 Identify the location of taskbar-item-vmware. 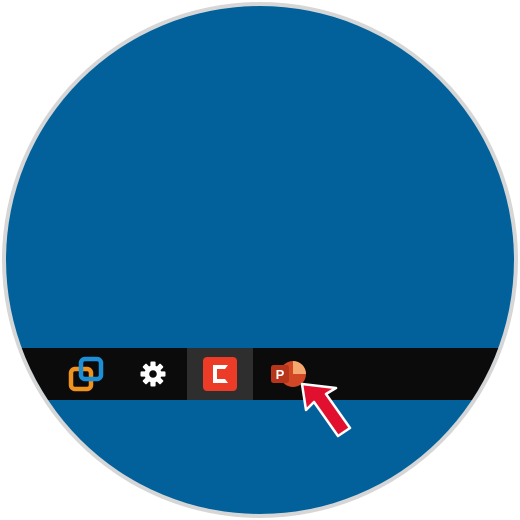
(86, 374).